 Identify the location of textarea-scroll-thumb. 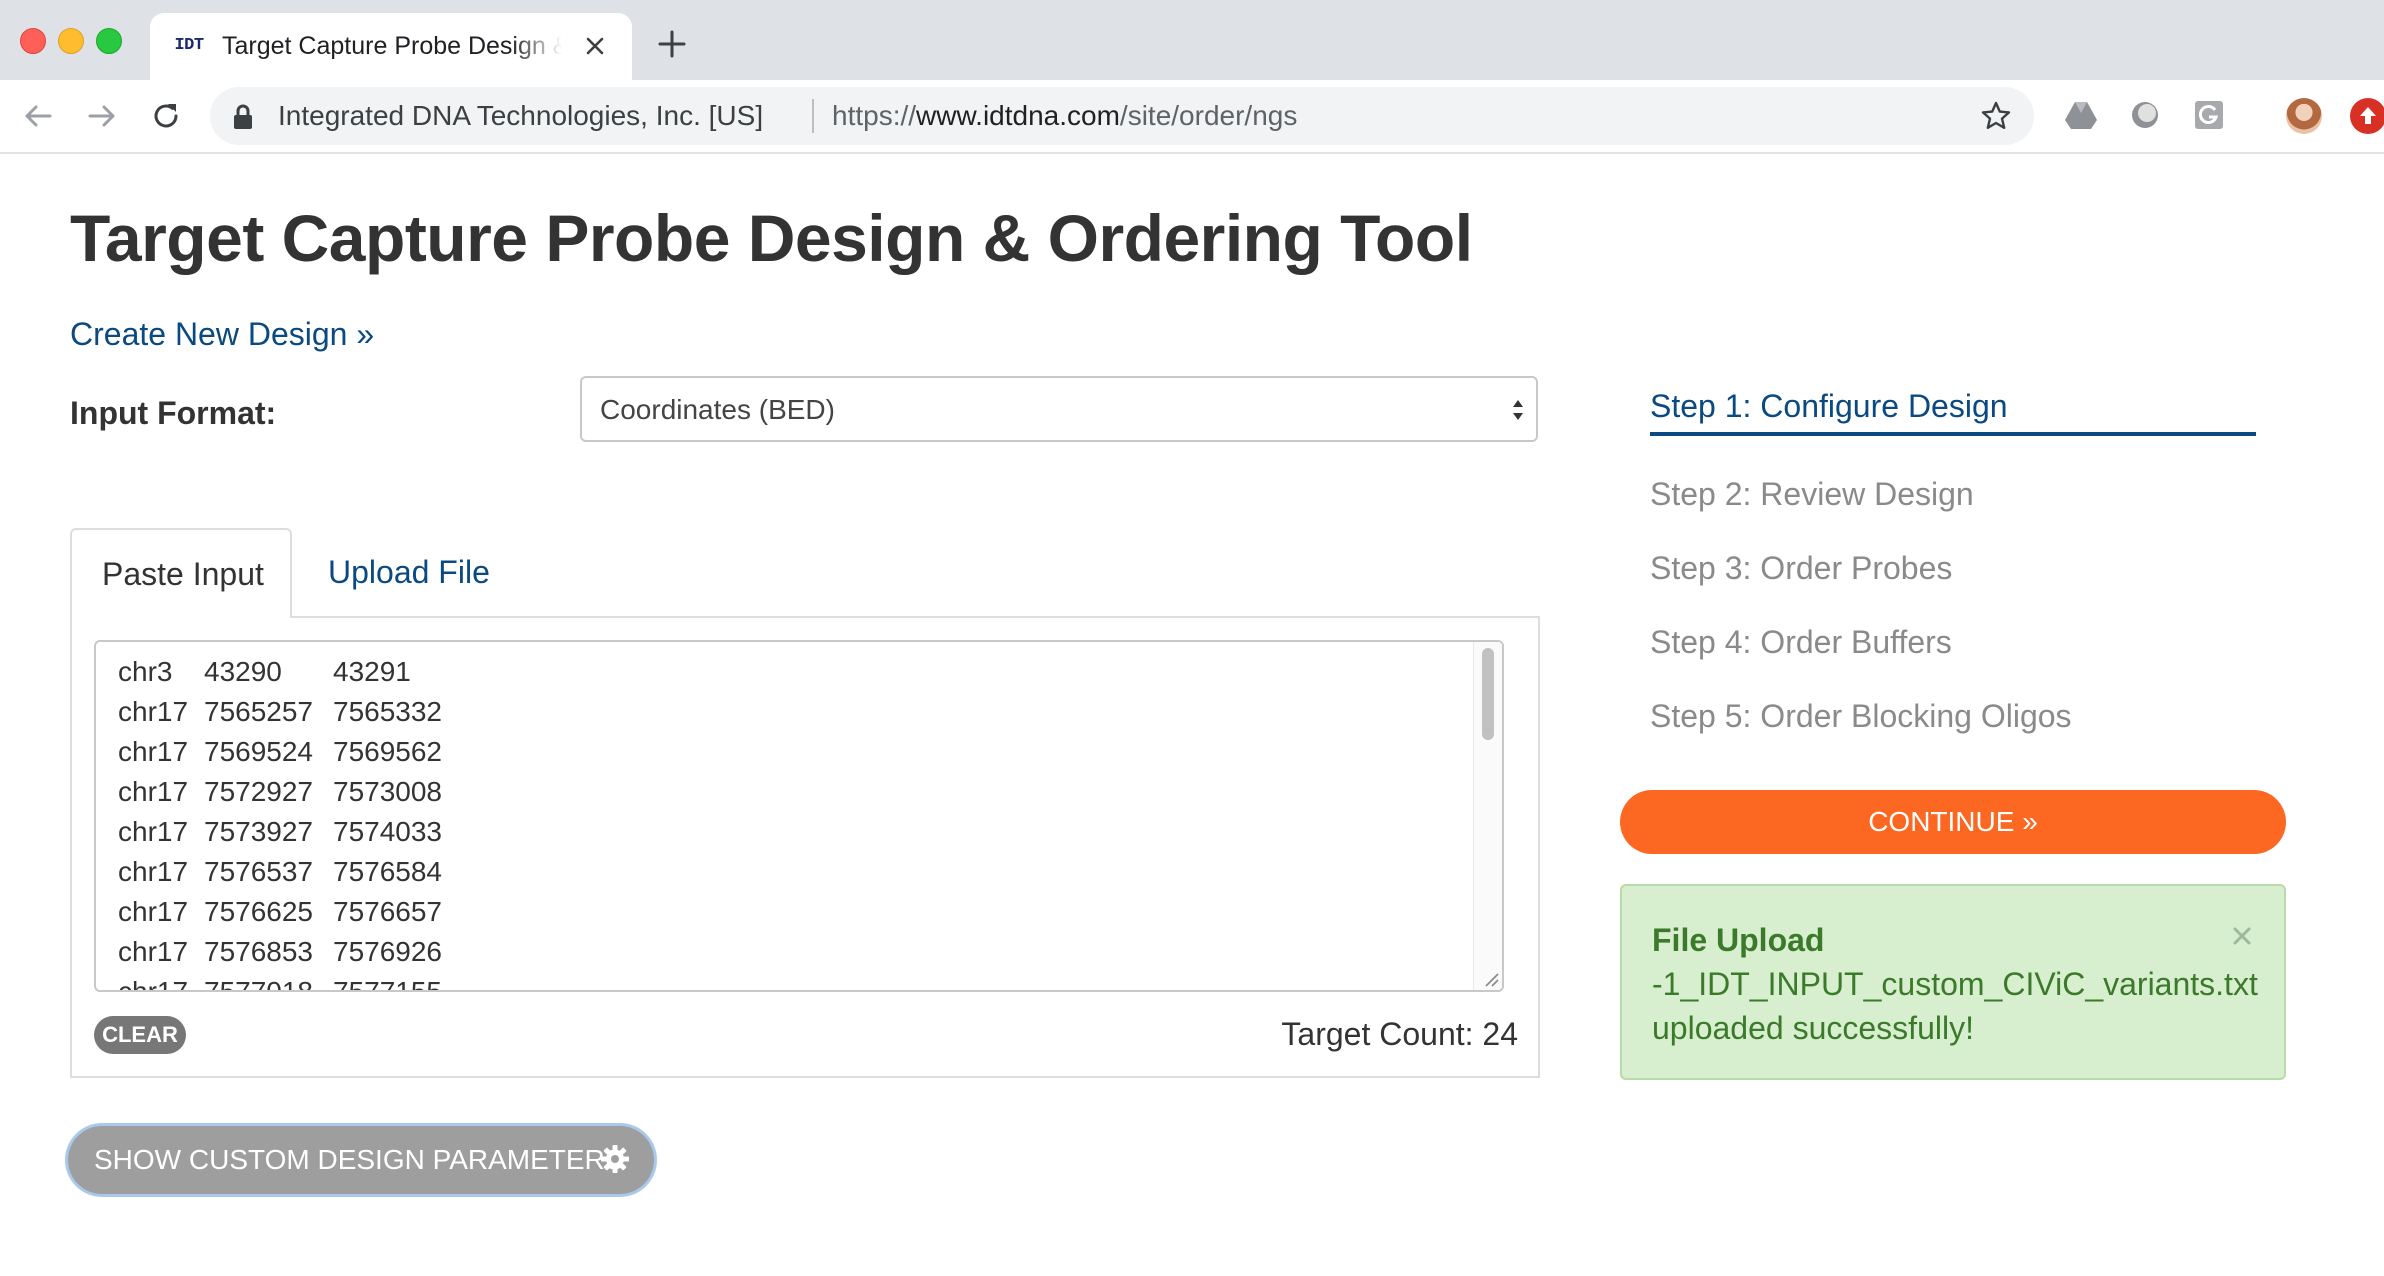
(1488, 694).